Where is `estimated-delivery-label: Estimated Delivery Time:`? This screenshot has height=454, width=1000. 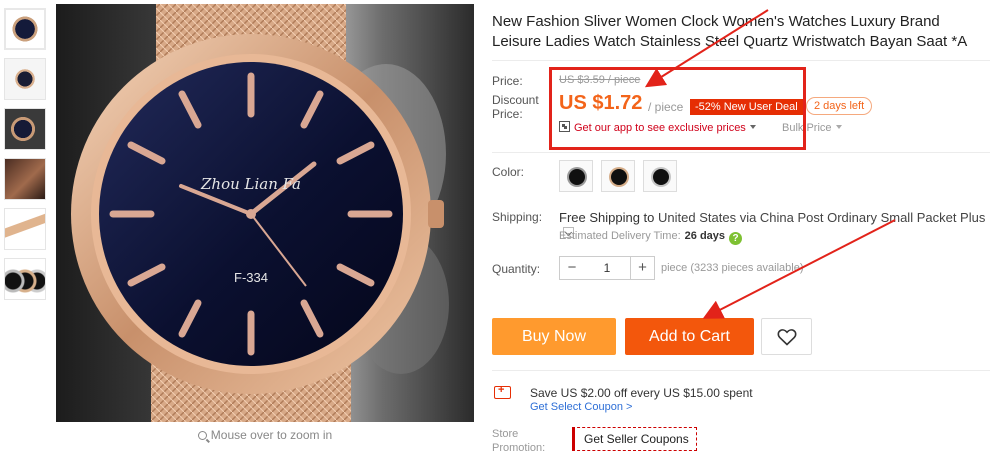 estimated-delivery-label: Estimated Delivery Time: is located at coordinates (620, 236).